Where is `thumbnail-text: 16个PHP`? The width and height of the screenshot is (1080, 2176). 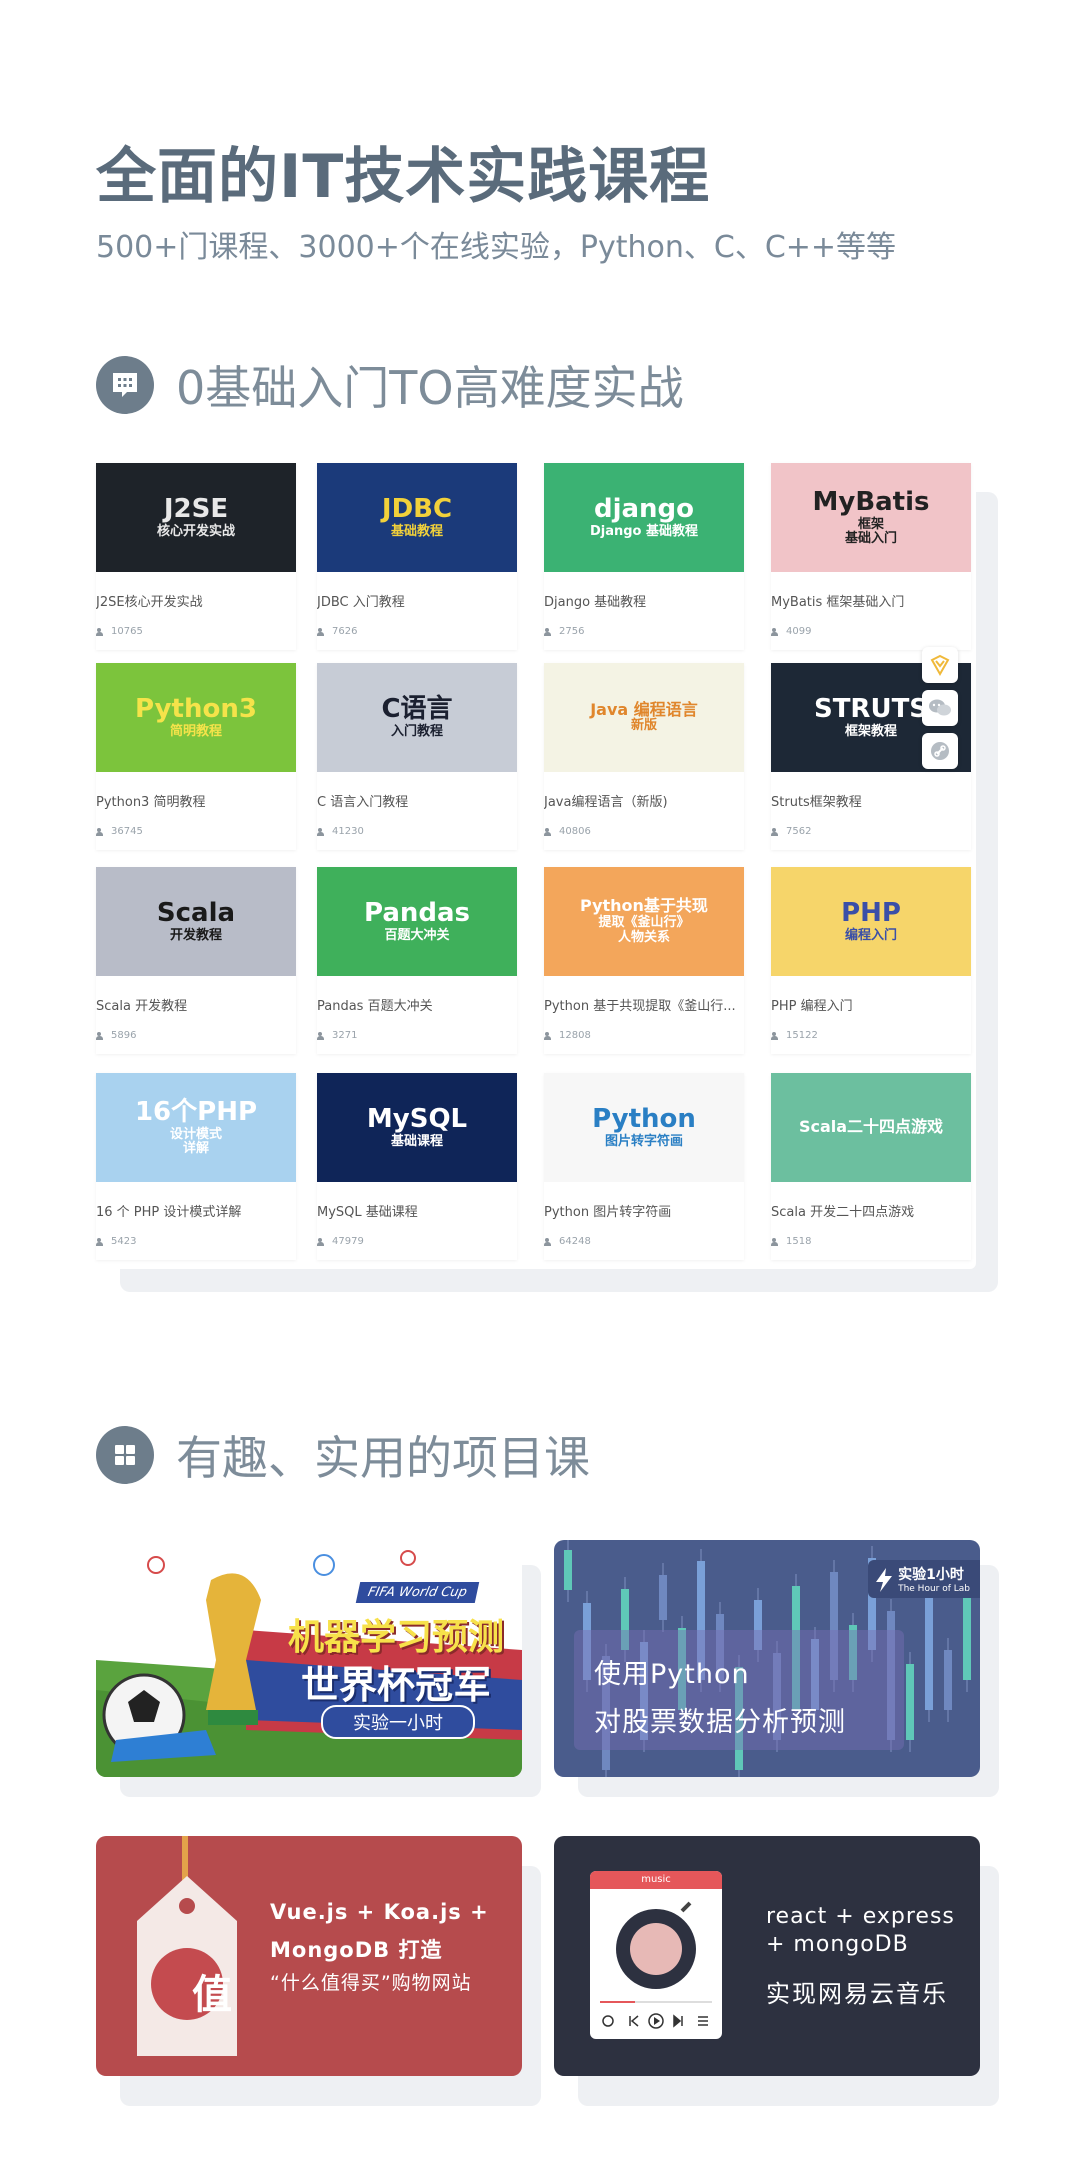 thumbnail-text: 16个PHP is located at coordinates (196, 1111).